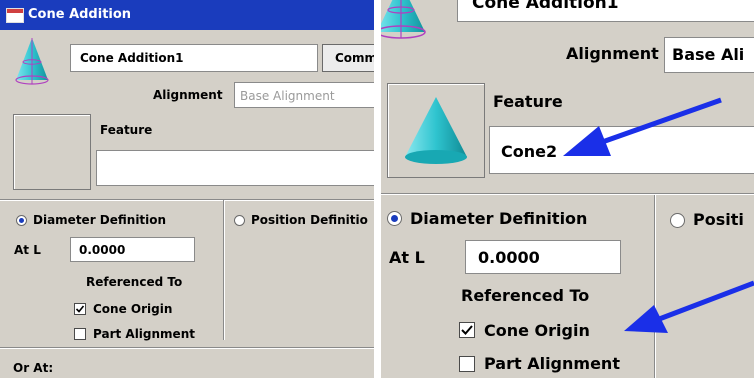 The height and width of the screenshot is (378, 754). What do you see at coordinates (529, 151) in the screenshot?
I see `feature-field-text: Cone2` at bounding box center [529, 151].